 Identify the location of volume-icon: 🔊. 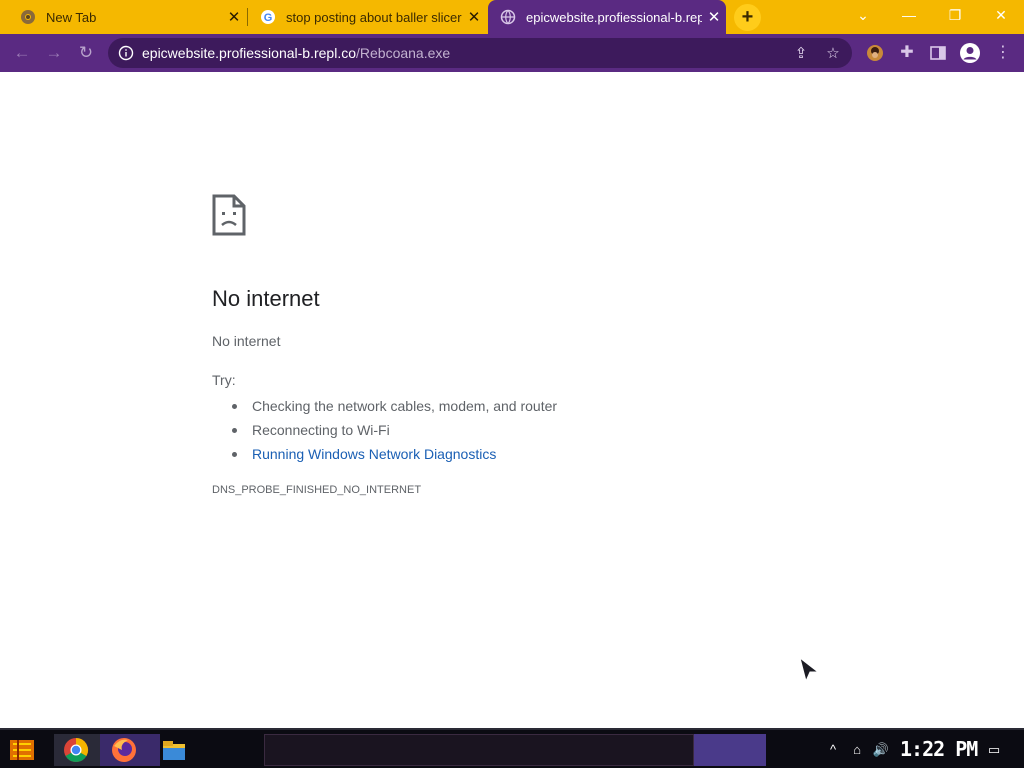
(881, 750).